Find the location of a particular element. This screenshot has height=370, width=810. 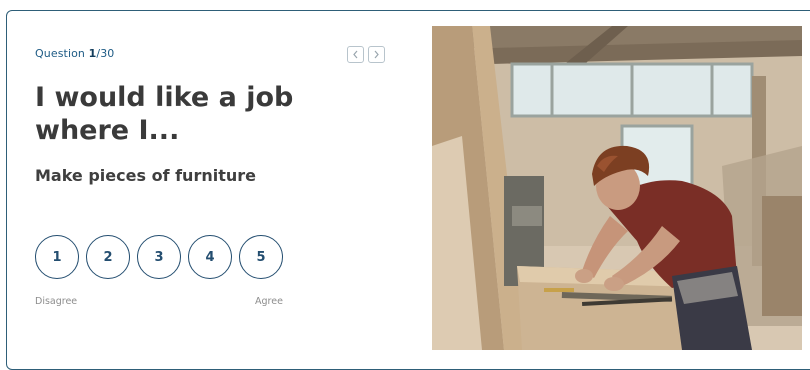

scale-low-label: Disagree is located at coordinates (56, 301).